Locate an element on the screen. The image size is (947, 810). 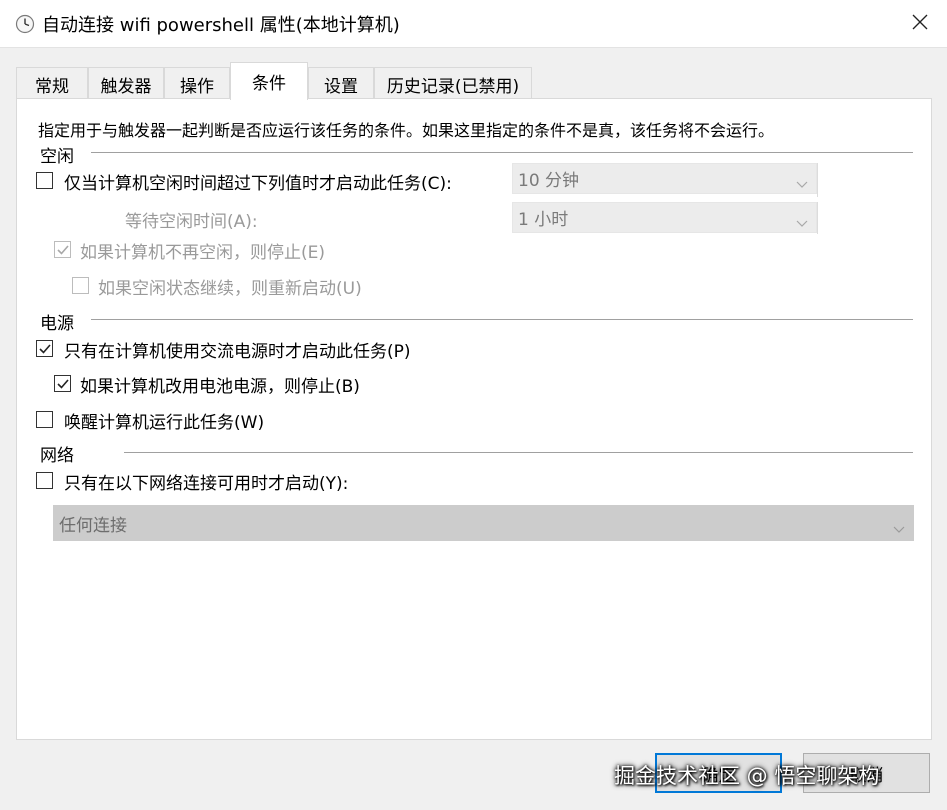
title-bar: 自动连接 wifi powershell 属性(本地计算机) is located at coordinates (473, 24).